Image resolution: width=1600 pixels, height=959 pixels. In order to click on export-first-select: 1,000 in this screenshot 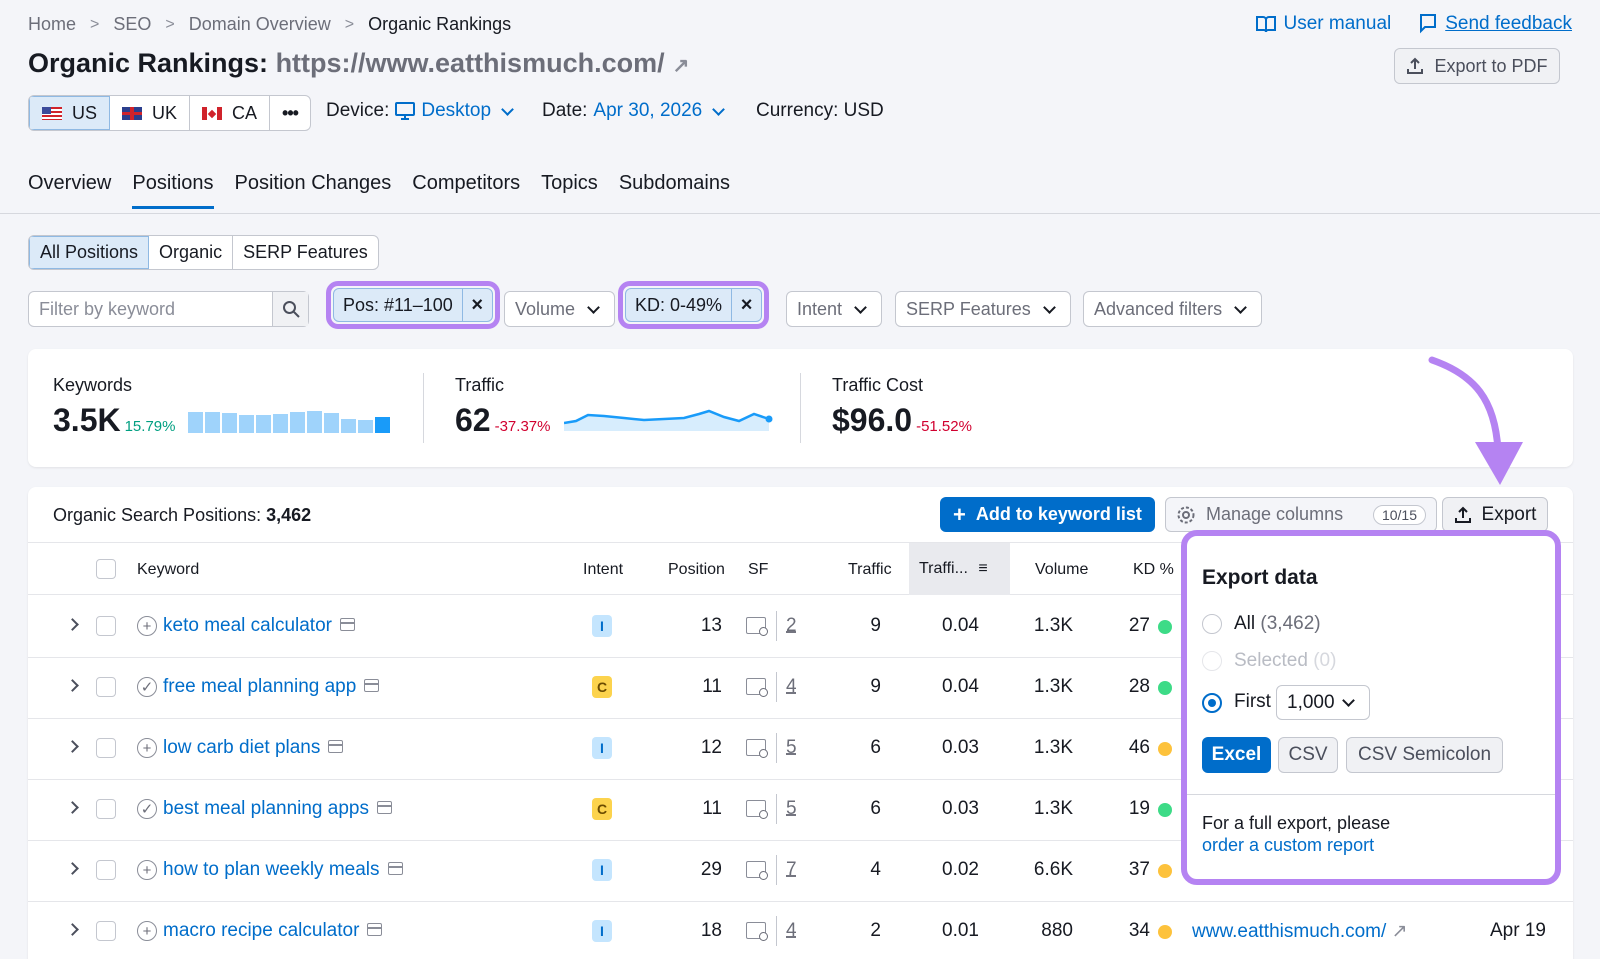, I will do `click(1323, 702)`.